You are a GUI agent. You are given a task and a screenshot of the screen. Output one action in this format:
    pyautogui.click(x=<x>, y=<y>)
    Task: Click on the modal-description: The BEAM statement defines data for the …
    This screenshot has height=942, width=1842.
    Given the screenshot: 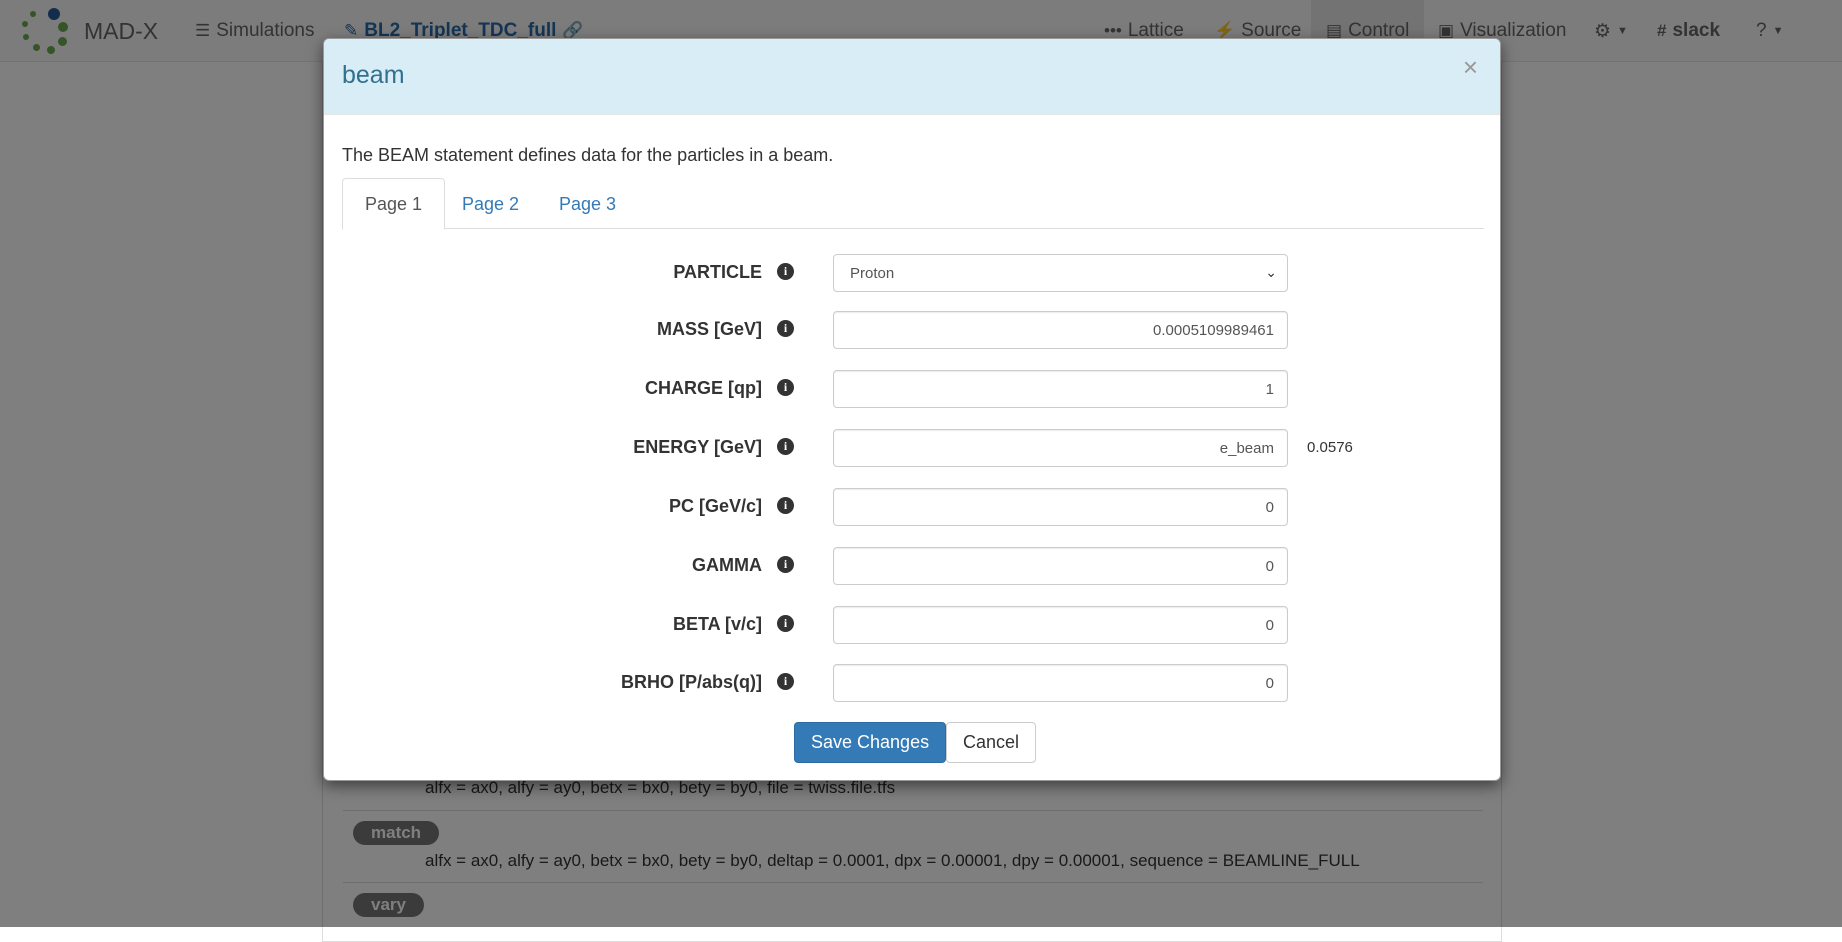 What is the action you would take?
    pyautogui.click(x=588, y=155)
    